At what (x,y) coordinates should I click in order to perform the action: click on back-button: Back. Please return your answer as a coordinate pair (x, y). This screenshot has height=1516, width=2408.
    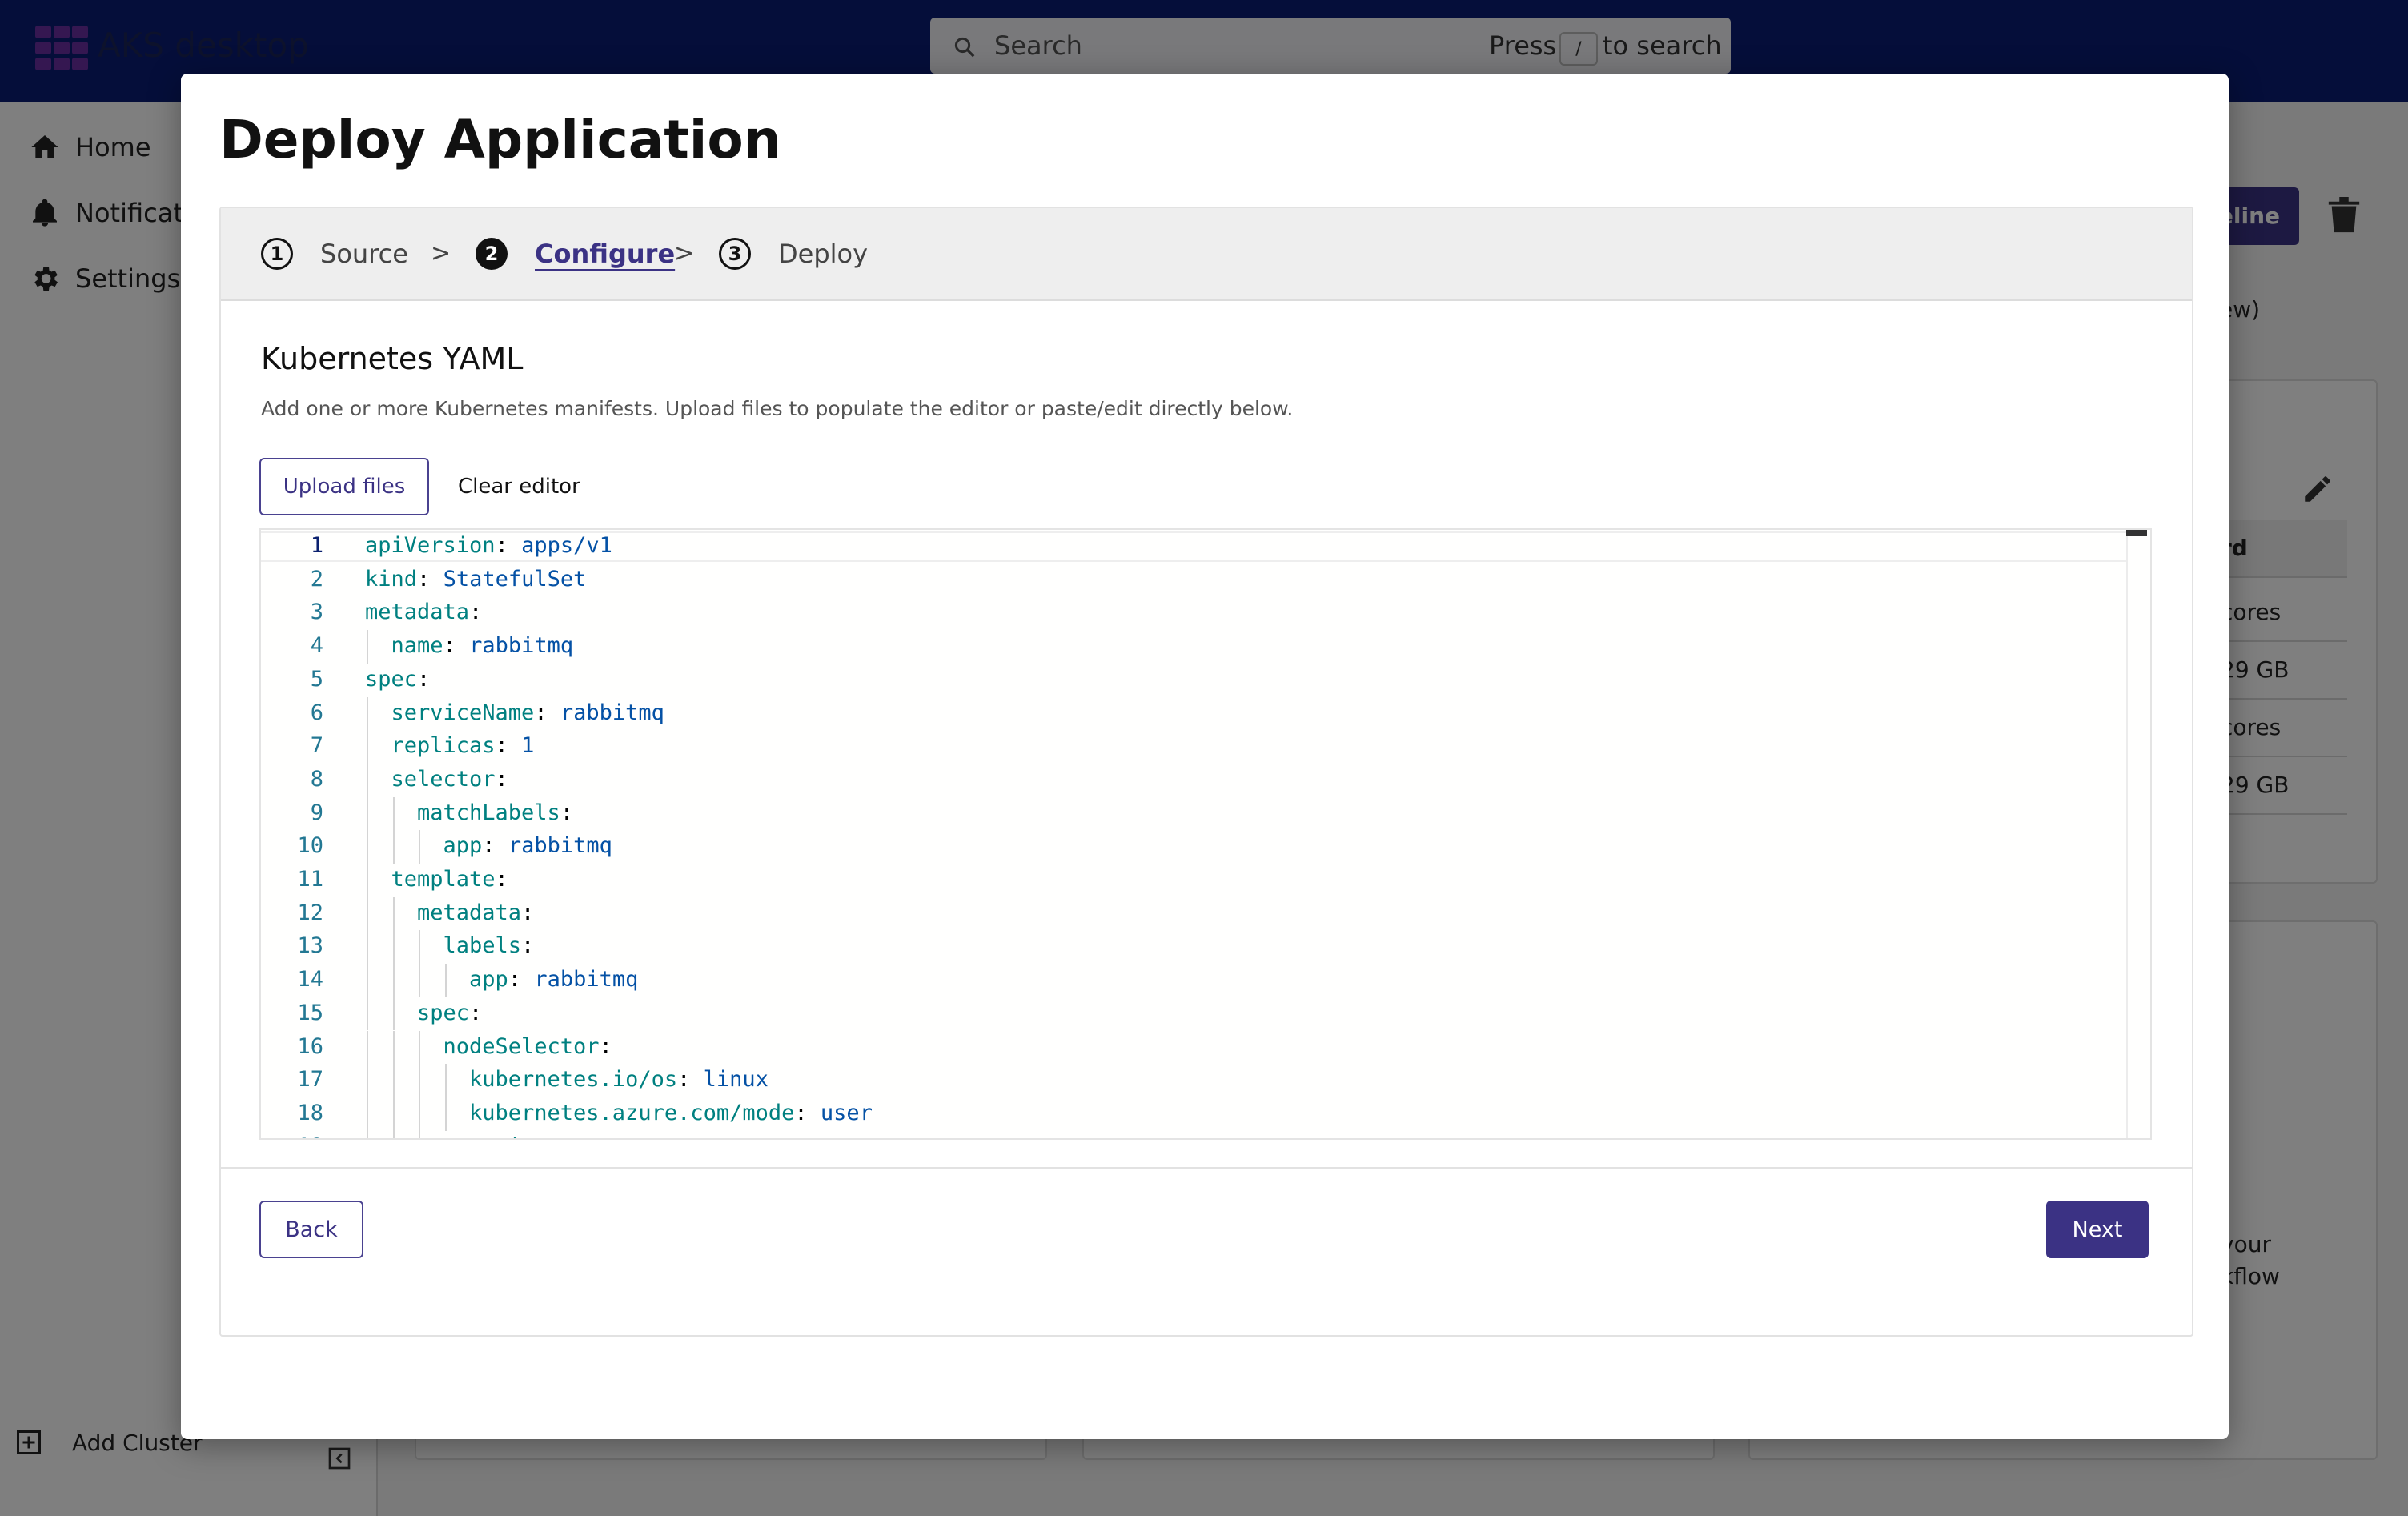
    Looking at the image, I should click on (311, 1229).